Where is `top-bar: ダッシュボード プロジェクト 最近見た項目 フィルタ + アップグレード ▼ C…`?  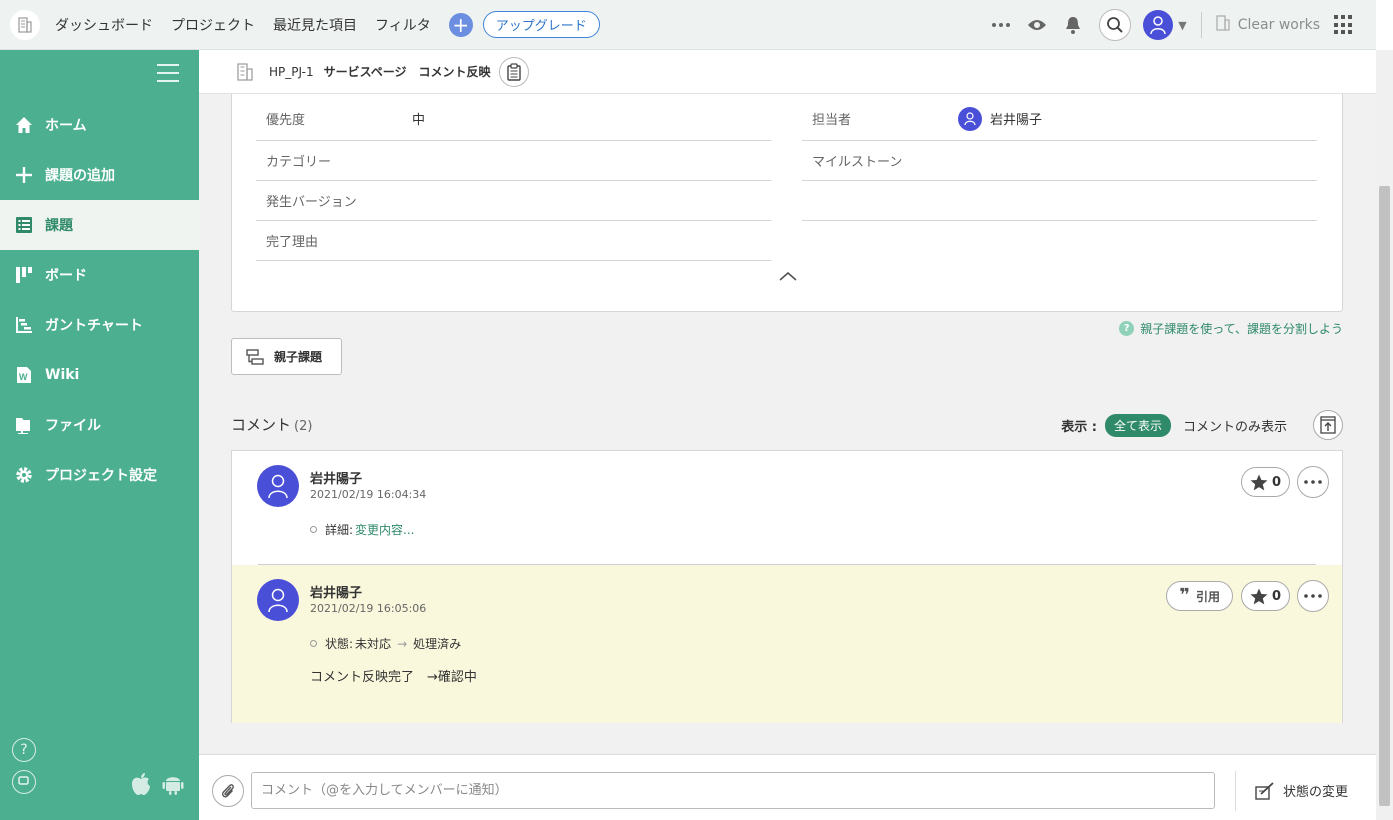 top-bar: ダッシュボード プロジェクト 最近見た項目 フィルタ + アップグレード ▼ C… is located at coordinates (688, 25).